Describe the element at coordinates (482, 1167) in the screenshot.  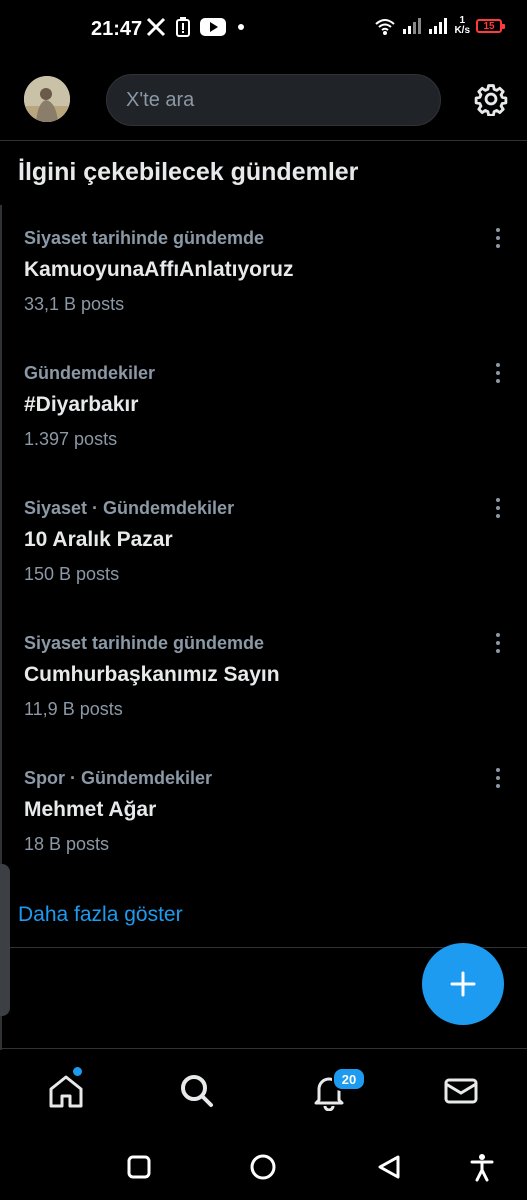
I see `accessibility-icon` at that location.